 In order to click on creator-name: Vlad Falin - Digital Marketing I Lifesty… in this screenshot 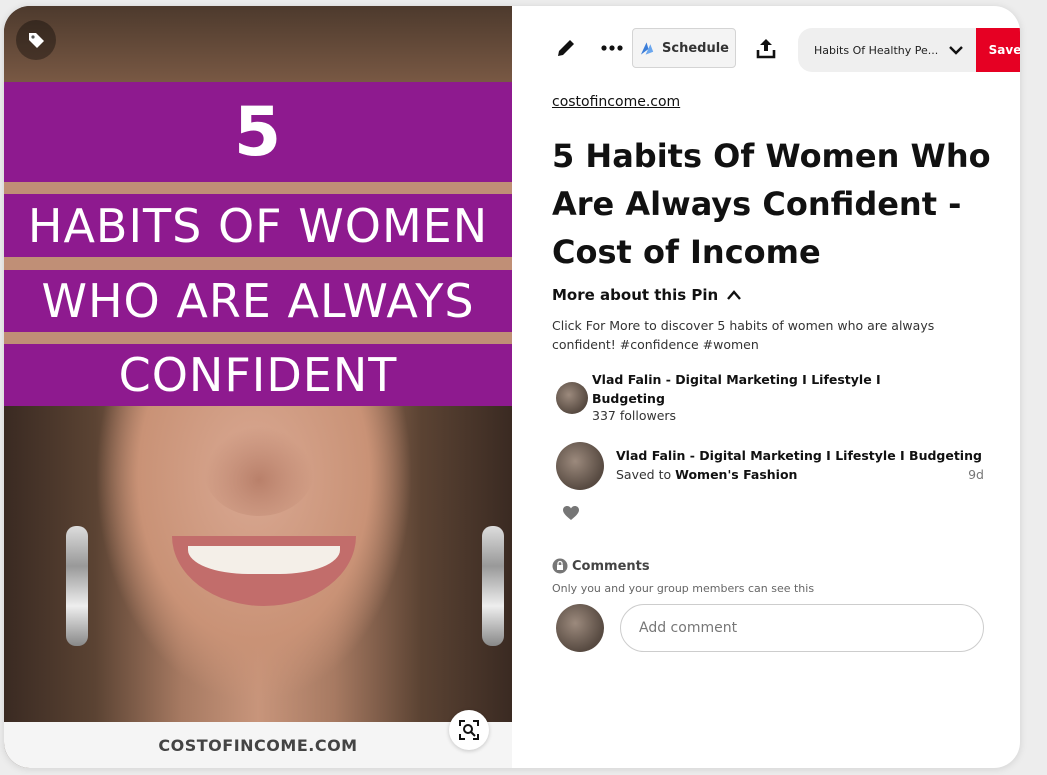, I will do `click(742, 389)`.